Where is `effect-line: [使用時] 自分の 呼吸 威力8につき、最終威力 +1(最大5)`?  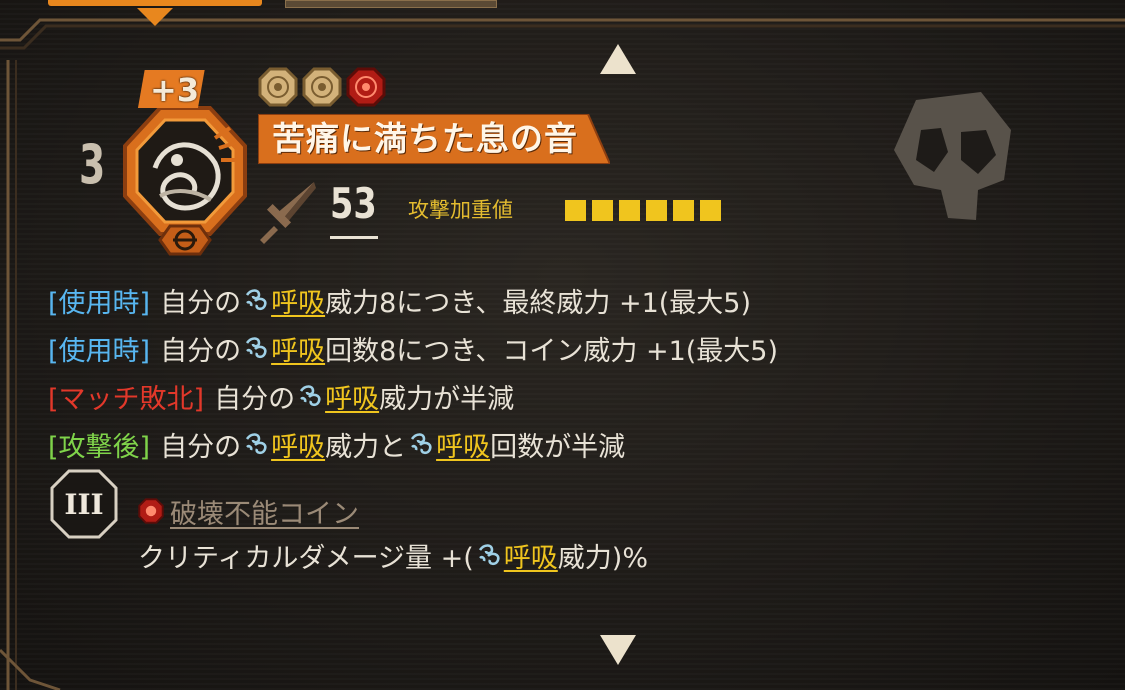
effect-line: [使用時] 自分の 呼吸 威力8につき、最終威力 +1(最大5) is located at coordinates (413, 300).